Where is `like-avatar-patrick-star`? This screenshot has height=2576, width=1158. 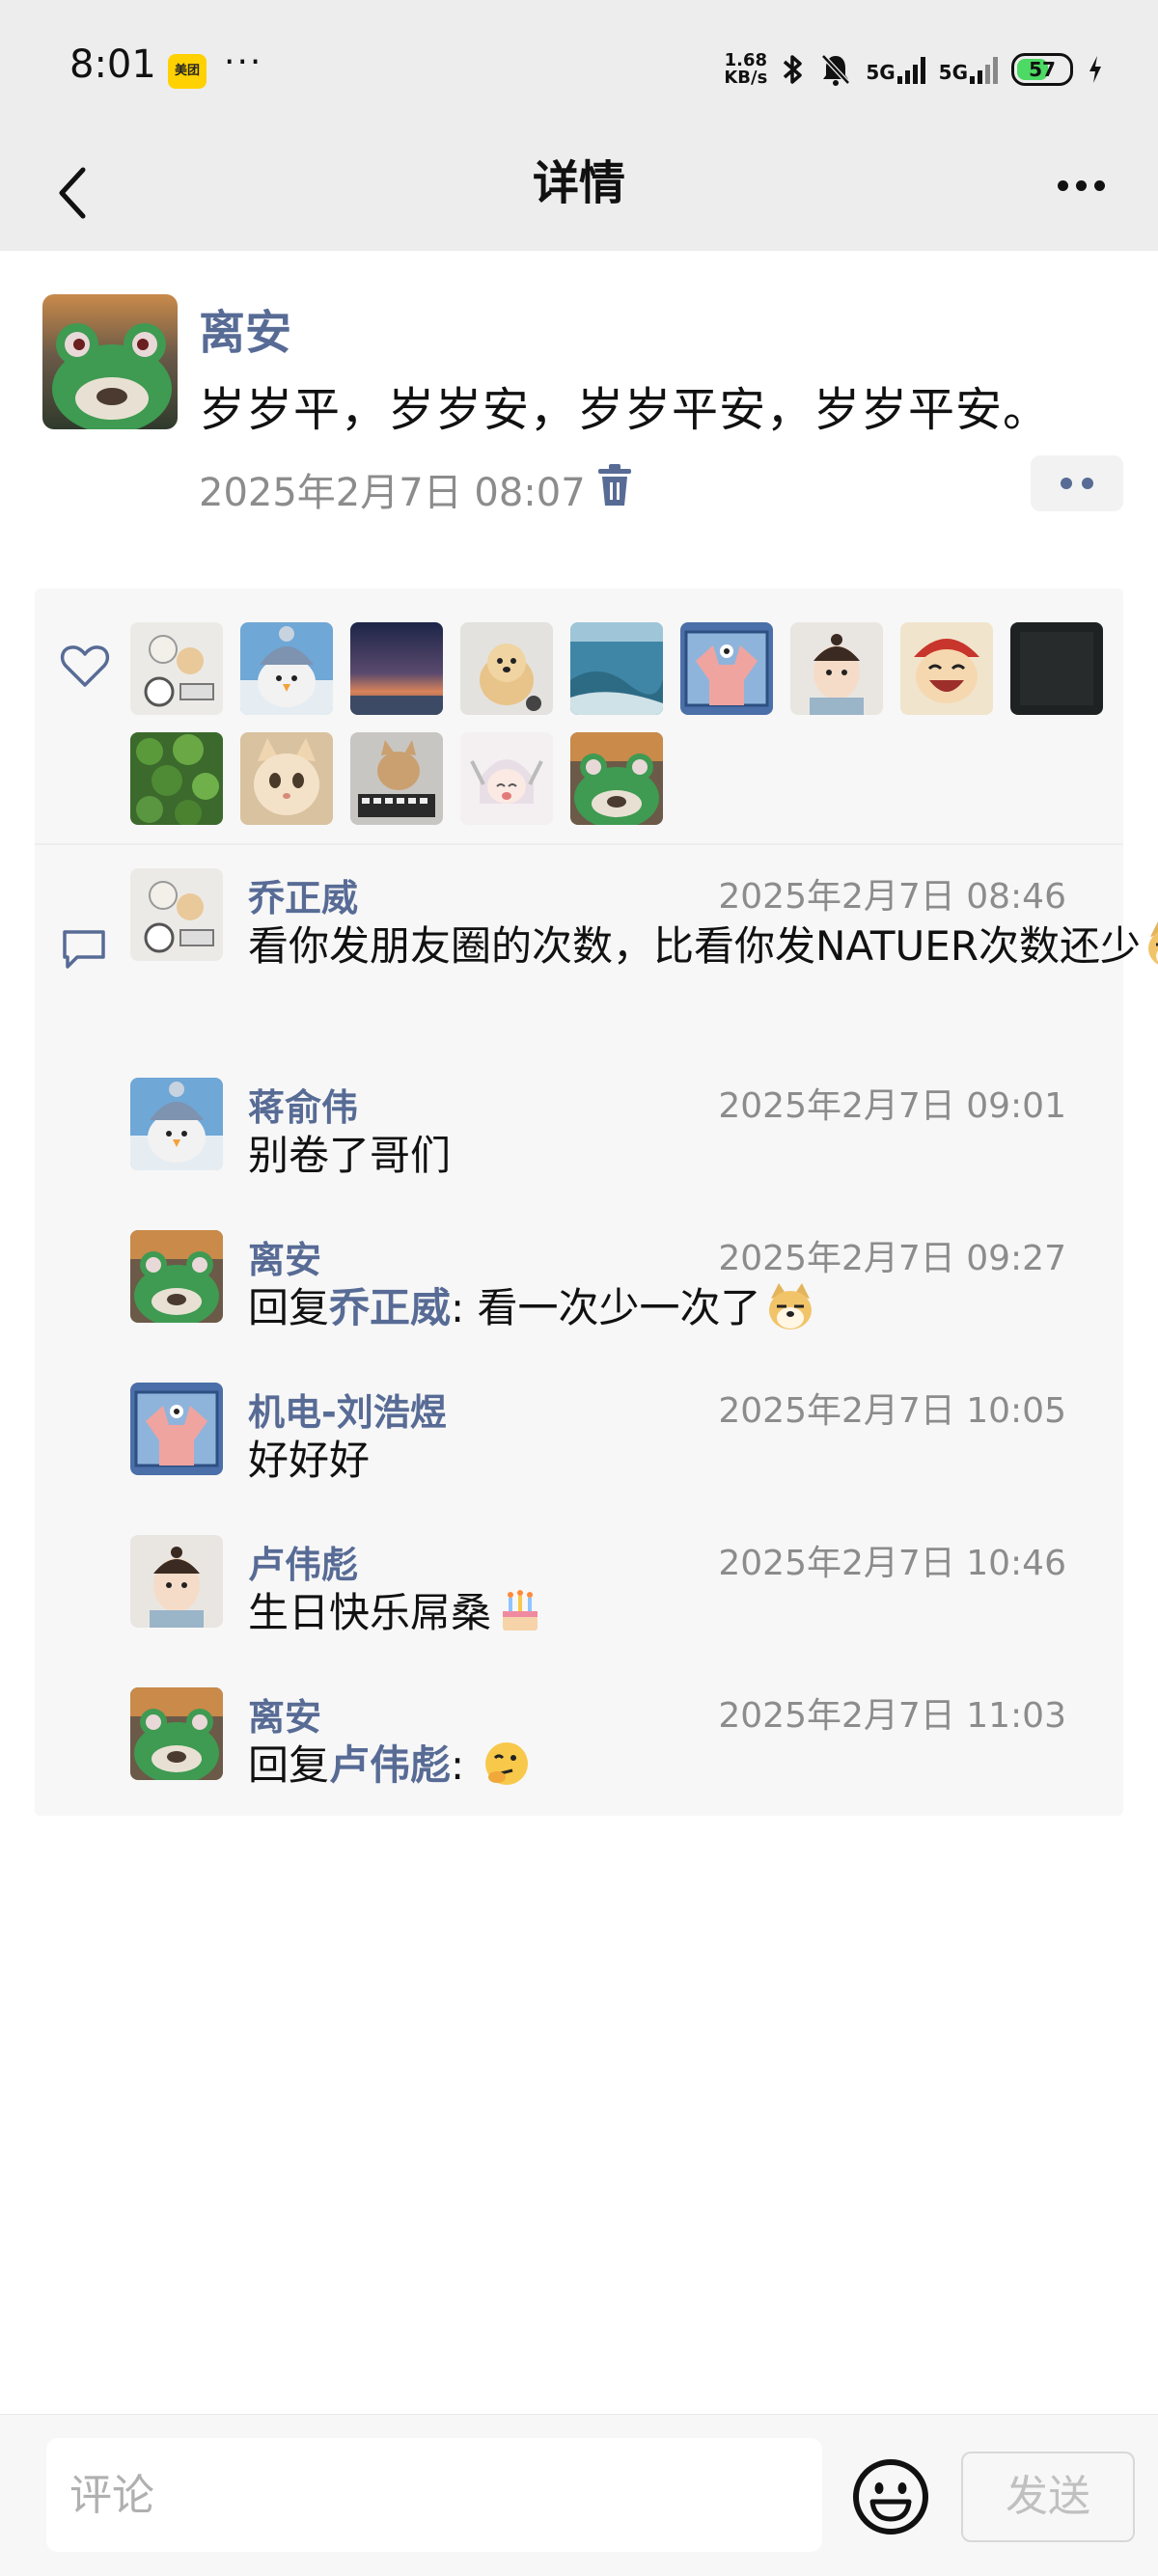 like-avatar-patrick-star is located at coordinates (726, 669).